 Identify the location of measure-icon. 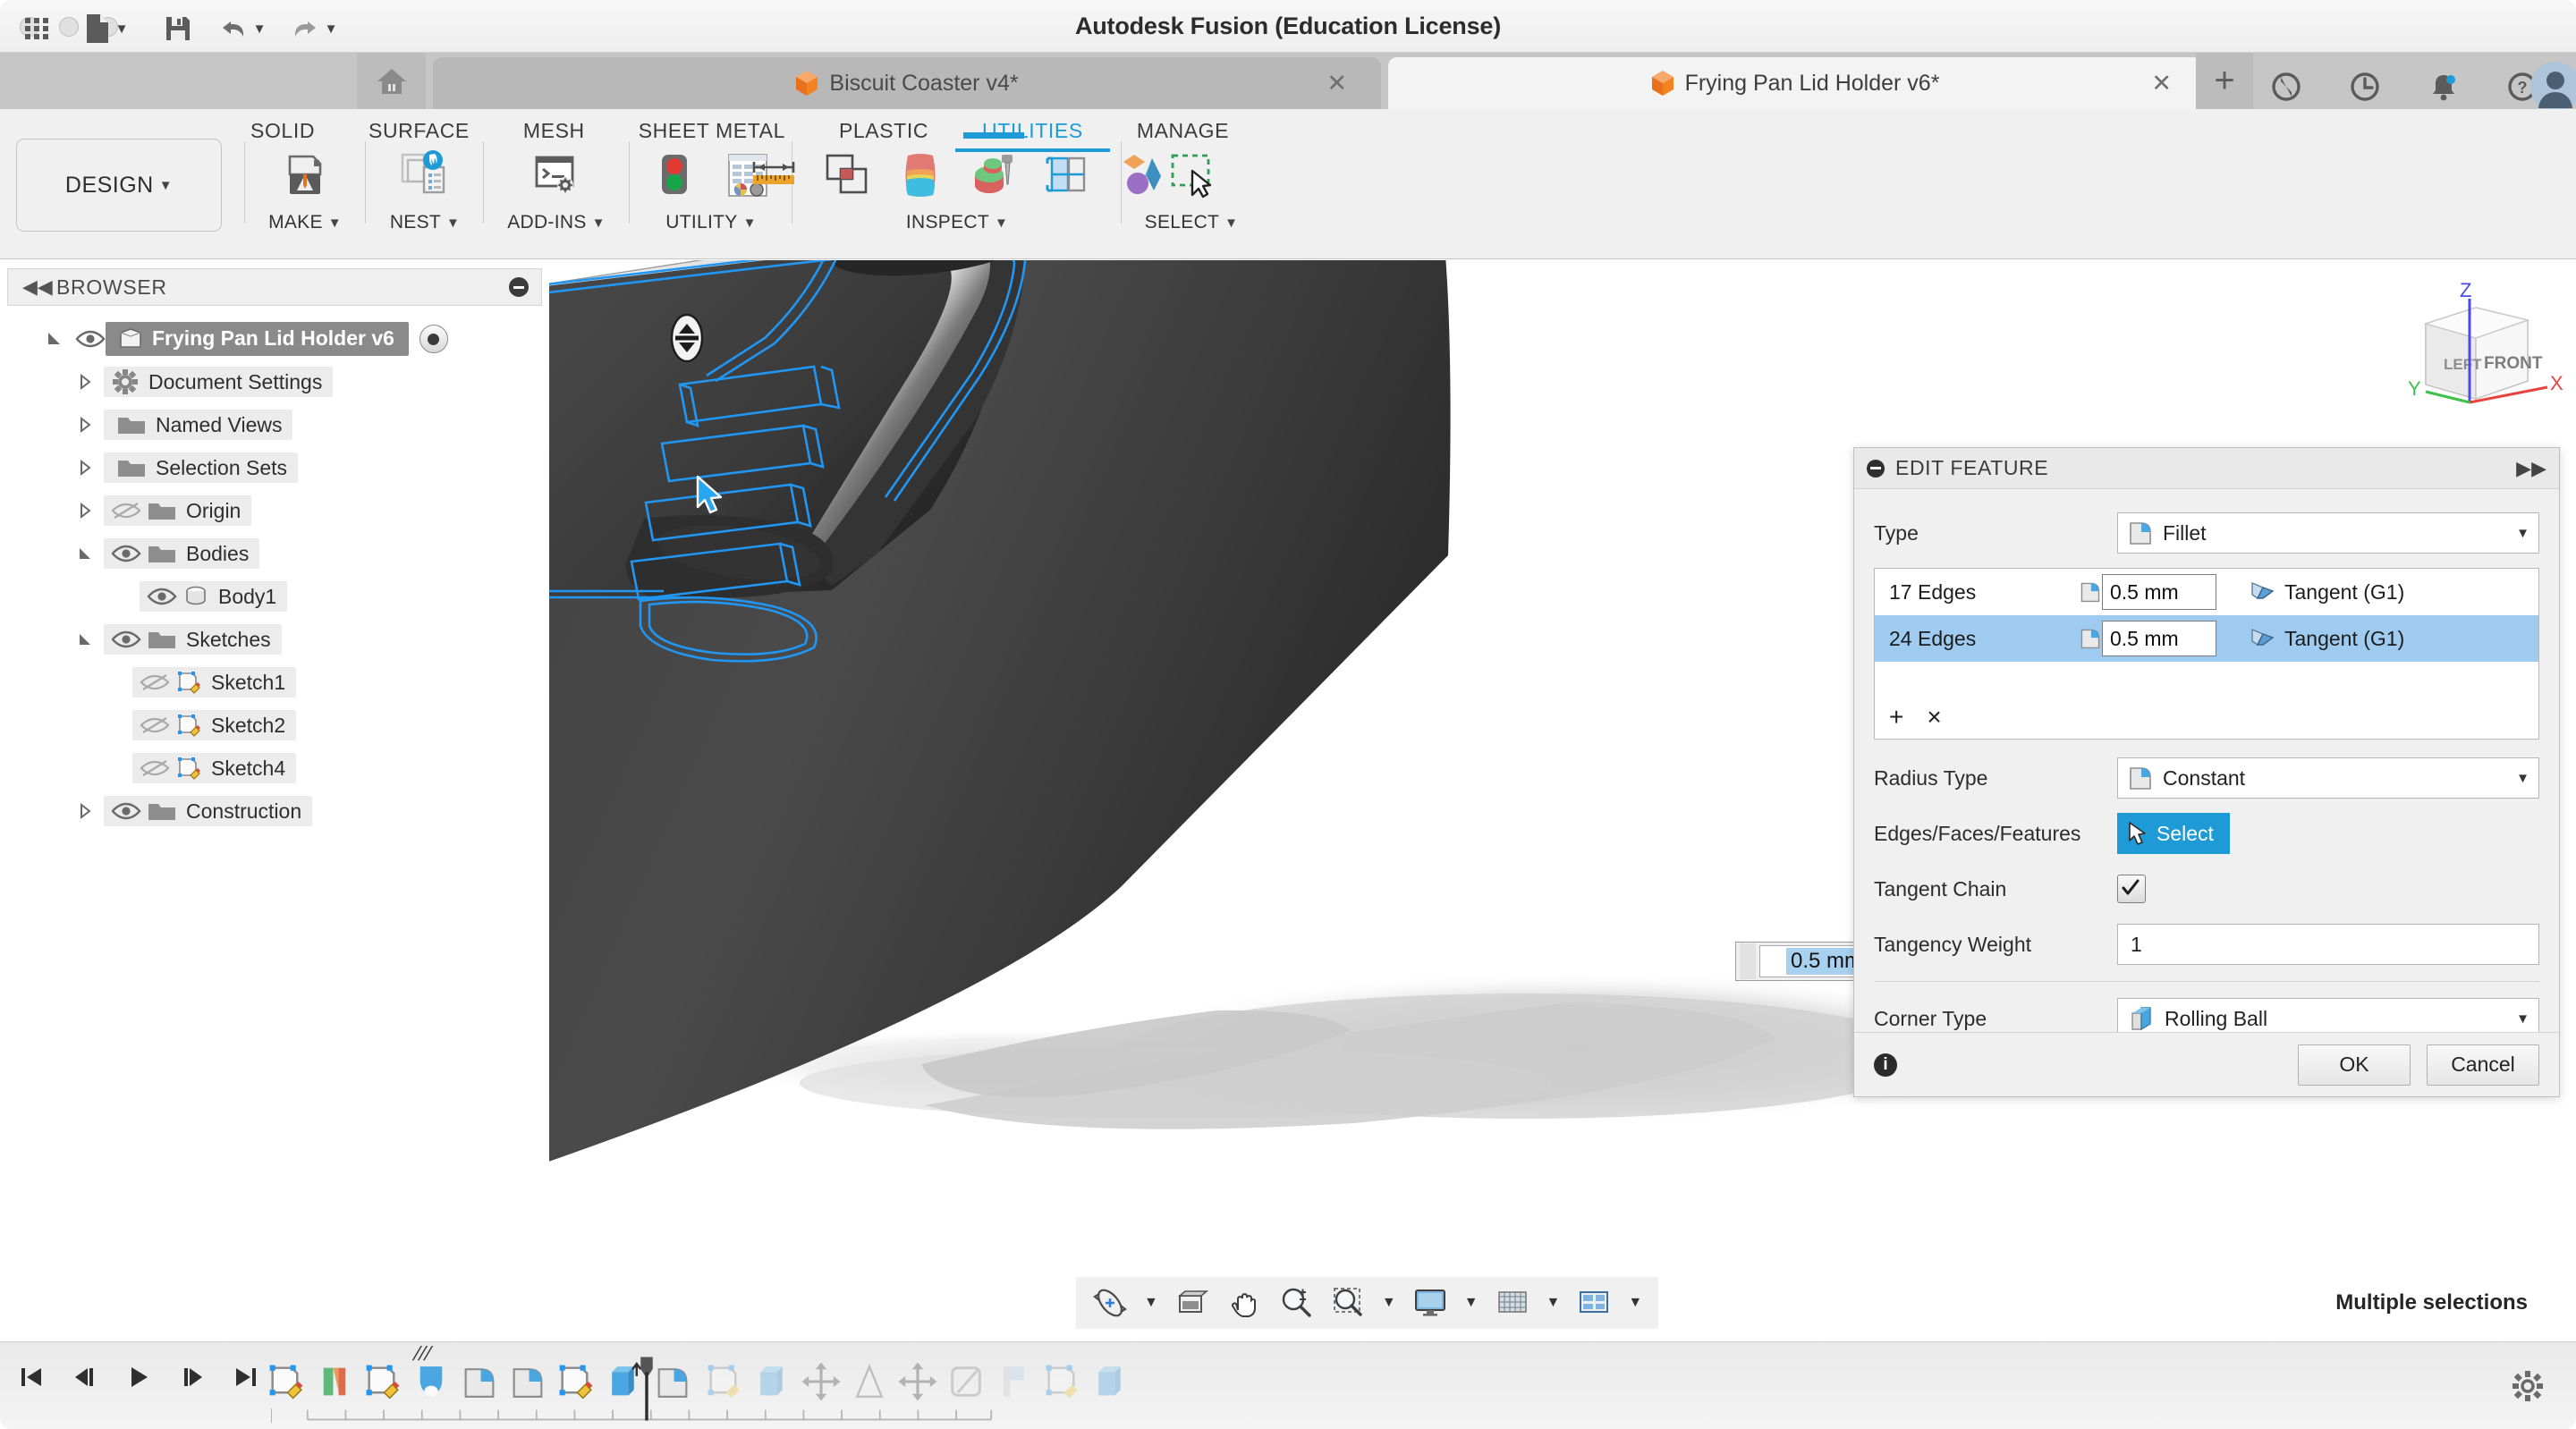
(773, 175).